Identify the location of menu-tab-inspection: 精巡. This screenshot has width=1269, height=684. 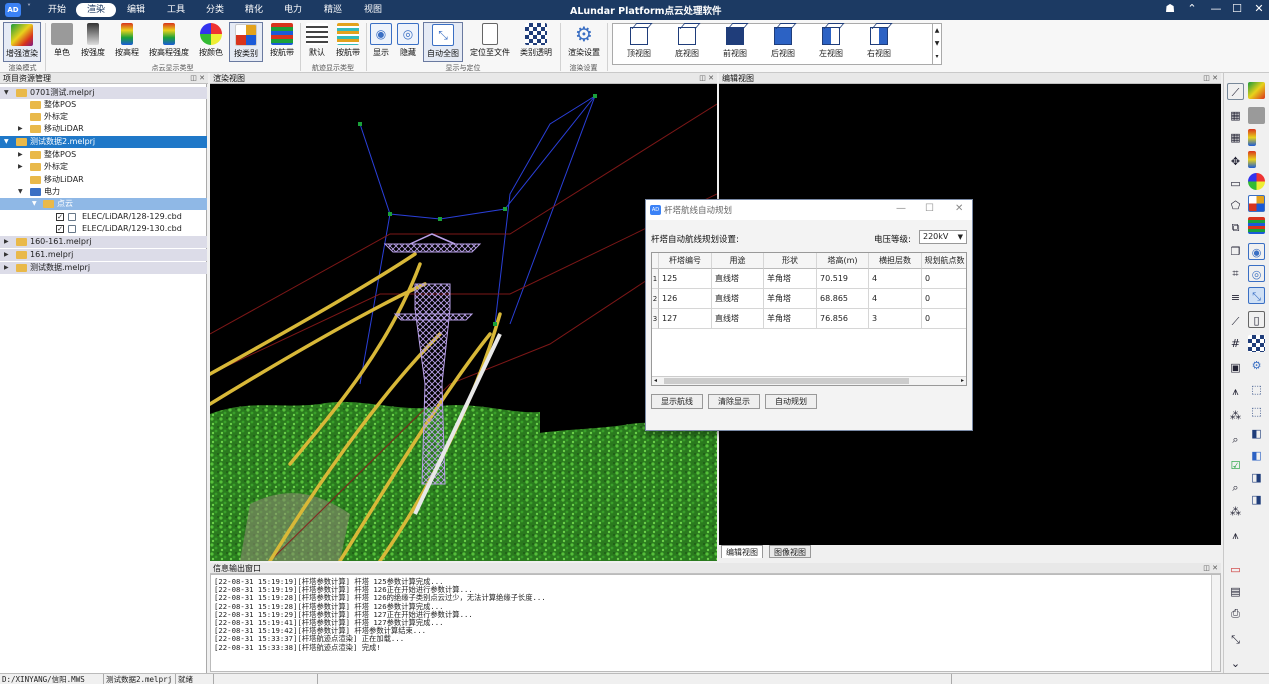
(333, 10).